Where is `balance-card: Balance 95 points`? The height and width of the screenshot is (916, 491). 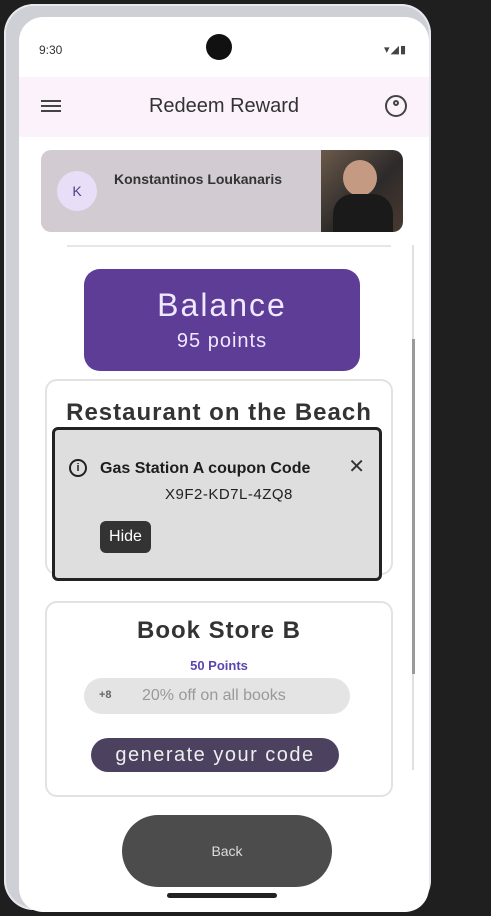
balance-card: Balance 95 points is located at coordinates (222, 320).